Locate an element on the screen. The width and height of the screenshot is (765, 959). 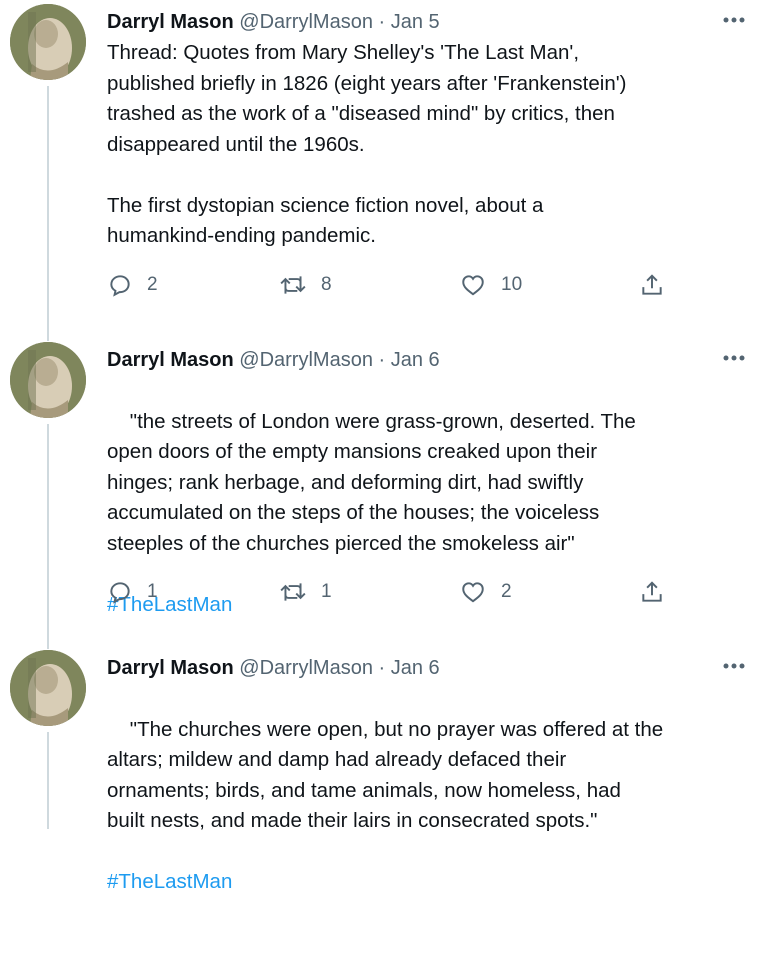
reply-button: 1 is located at coordinates (132, 592).